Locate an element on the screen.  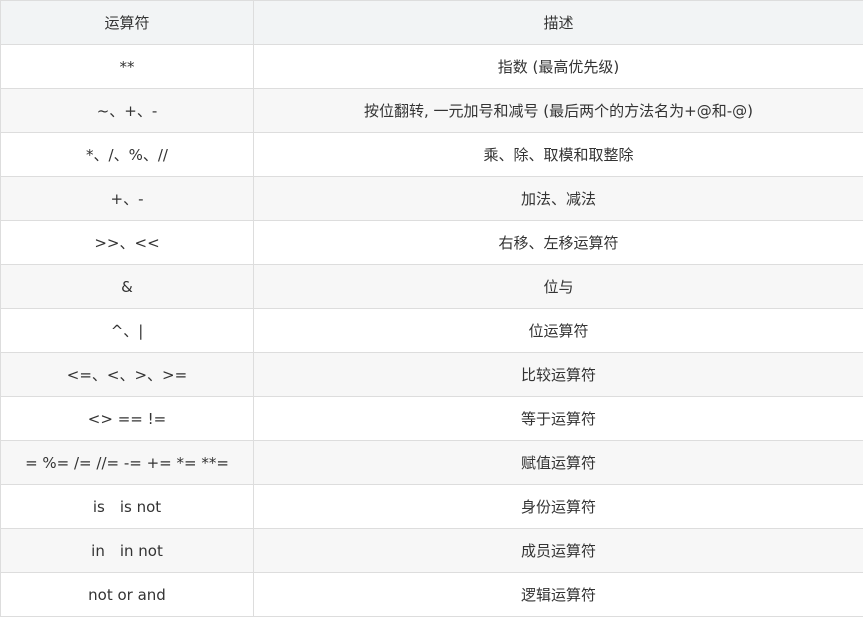
header-row: 运算符 描述 is located at coordinates (432, 23).